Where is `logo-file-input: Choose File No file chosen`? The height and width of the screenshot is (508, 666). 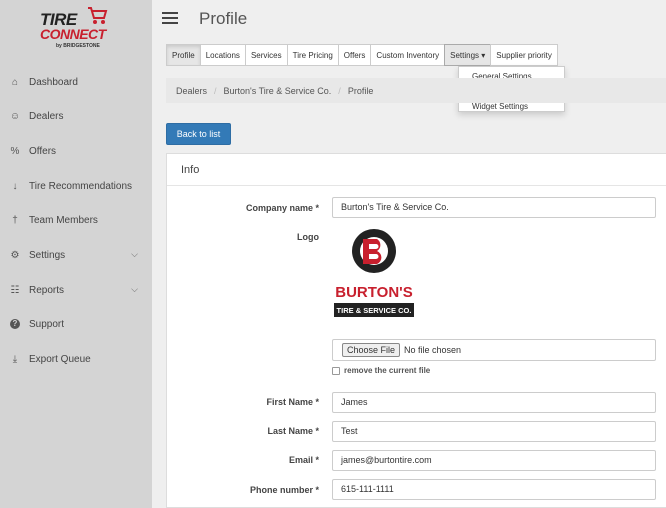
logo-file-input: Choose File No file chosen is located at coordinates (494, 350).